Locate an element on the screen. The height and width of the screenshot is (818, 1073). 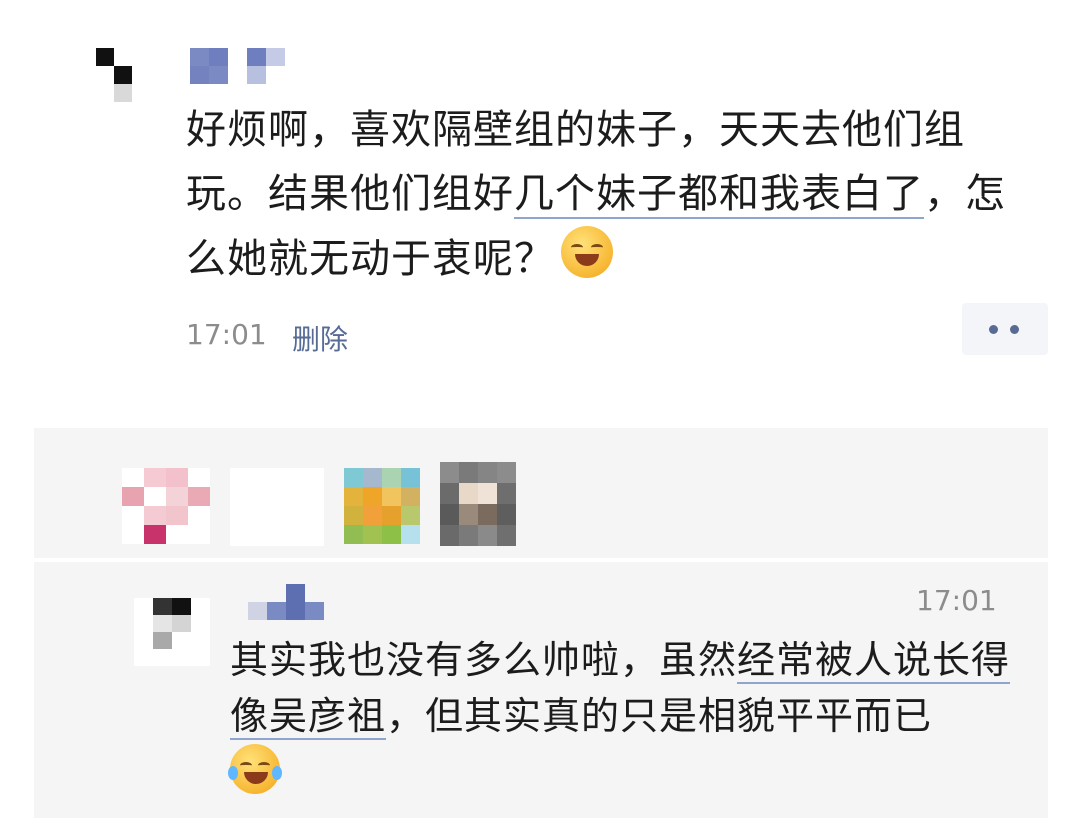
delete-button: 删除 is located at coordinates (320, 338).